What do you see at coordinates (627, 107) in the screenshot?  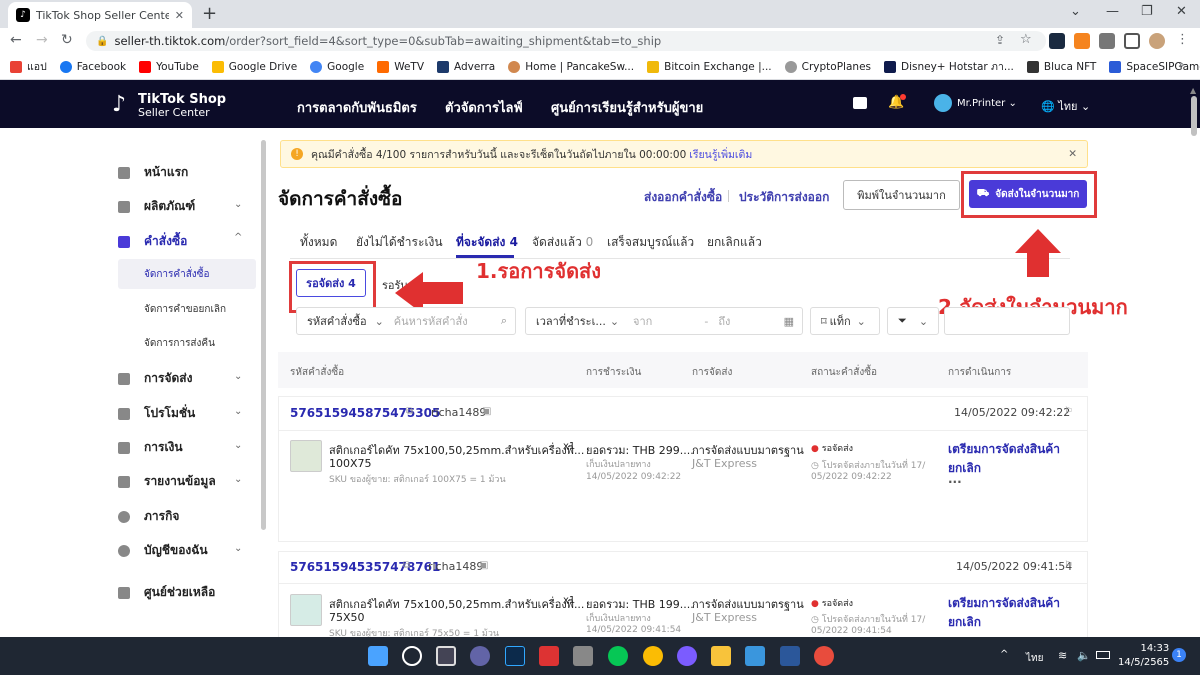 I see `nav-seller-university: ศูนย์การเรียนรู้สำหรับผู้ขาย` at bounding box center [627, 107].